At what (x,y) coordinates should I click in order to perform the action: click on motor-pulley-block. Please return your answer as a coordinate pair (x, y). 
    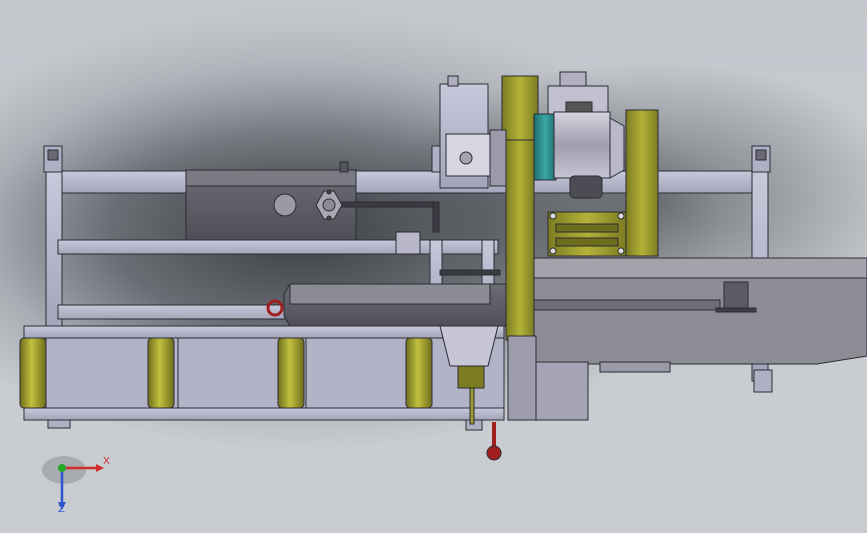
    Looking at the image, I should click on (587, 234).